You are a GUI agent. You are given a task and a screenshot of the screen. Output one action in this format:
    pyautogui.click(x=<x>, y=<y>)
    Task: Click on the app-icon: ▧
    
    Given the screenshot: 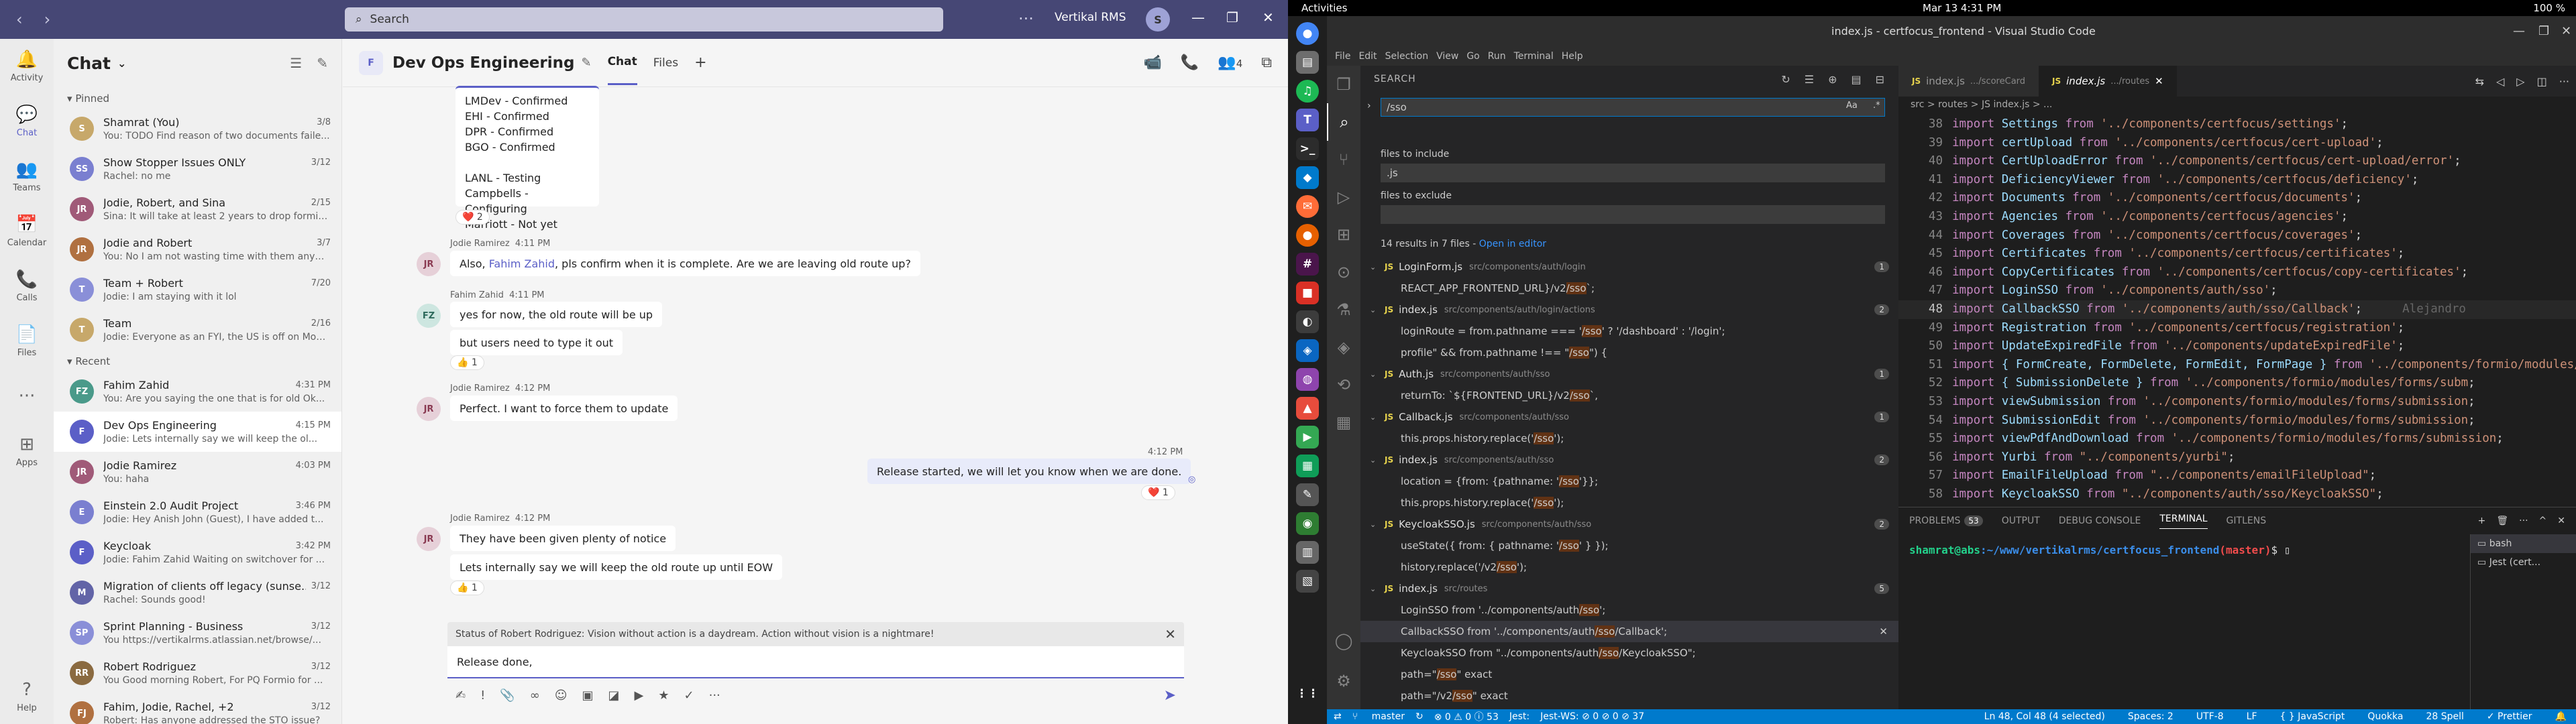 What is the action you would take?
    pyautogui.click(x=1307, y=581)
    